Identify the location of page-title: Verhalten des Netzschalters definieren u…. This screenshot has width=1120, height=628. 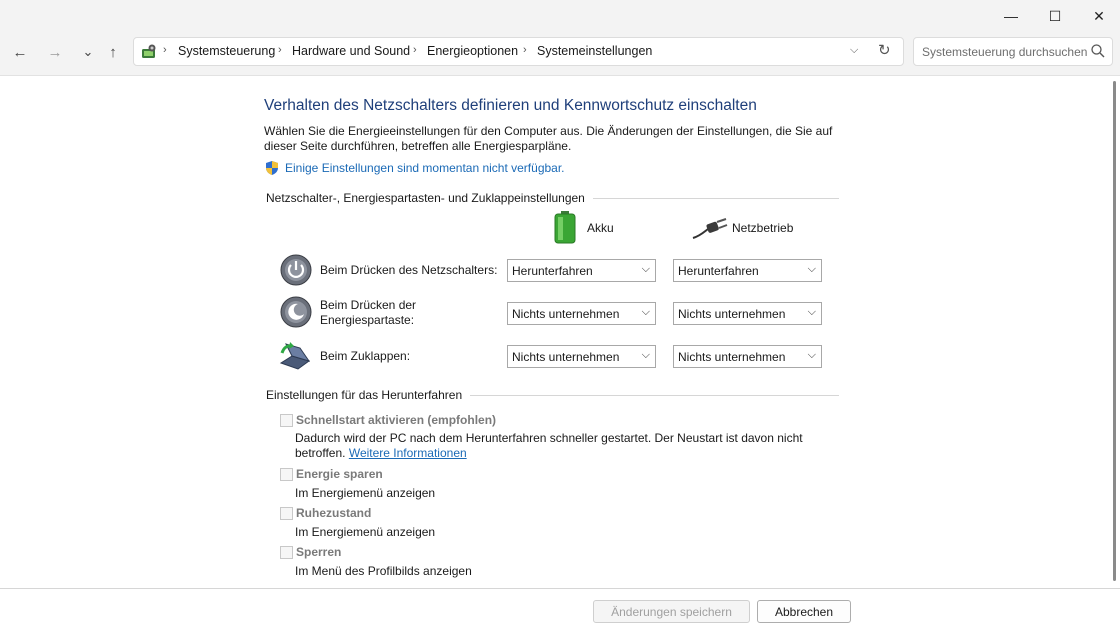
(510, 105).